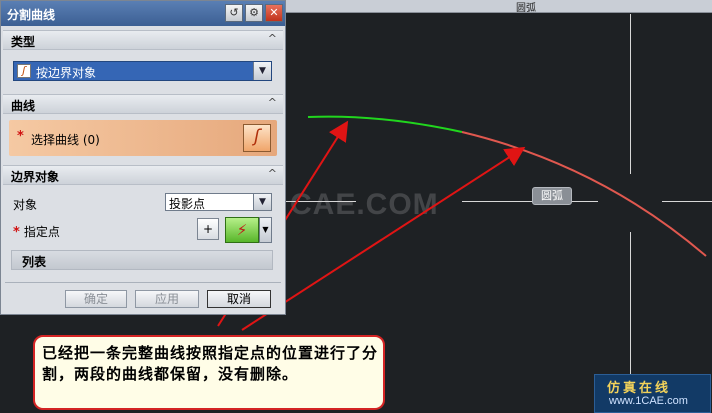 The image size is (712, 413). Describe the element at coordinates (208, 229) in the screenshot. I see `point-dialog-button: +` at that location.